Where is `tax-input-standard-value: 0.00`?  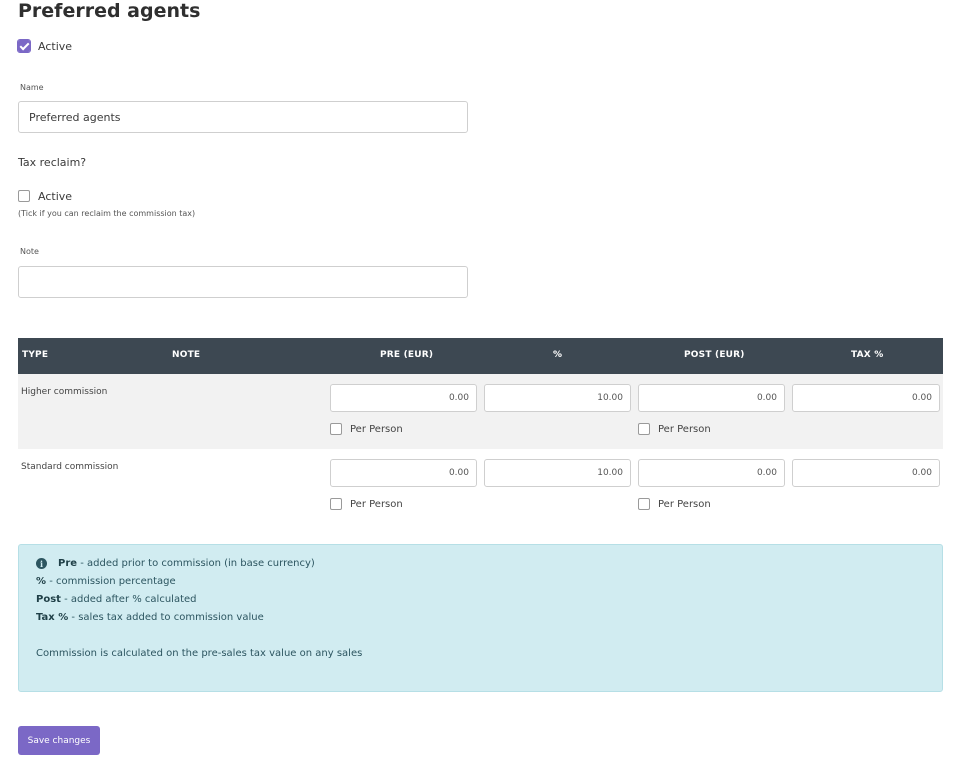 tax-input-standard-value: 0.00 is located at coordinates (921, 473).